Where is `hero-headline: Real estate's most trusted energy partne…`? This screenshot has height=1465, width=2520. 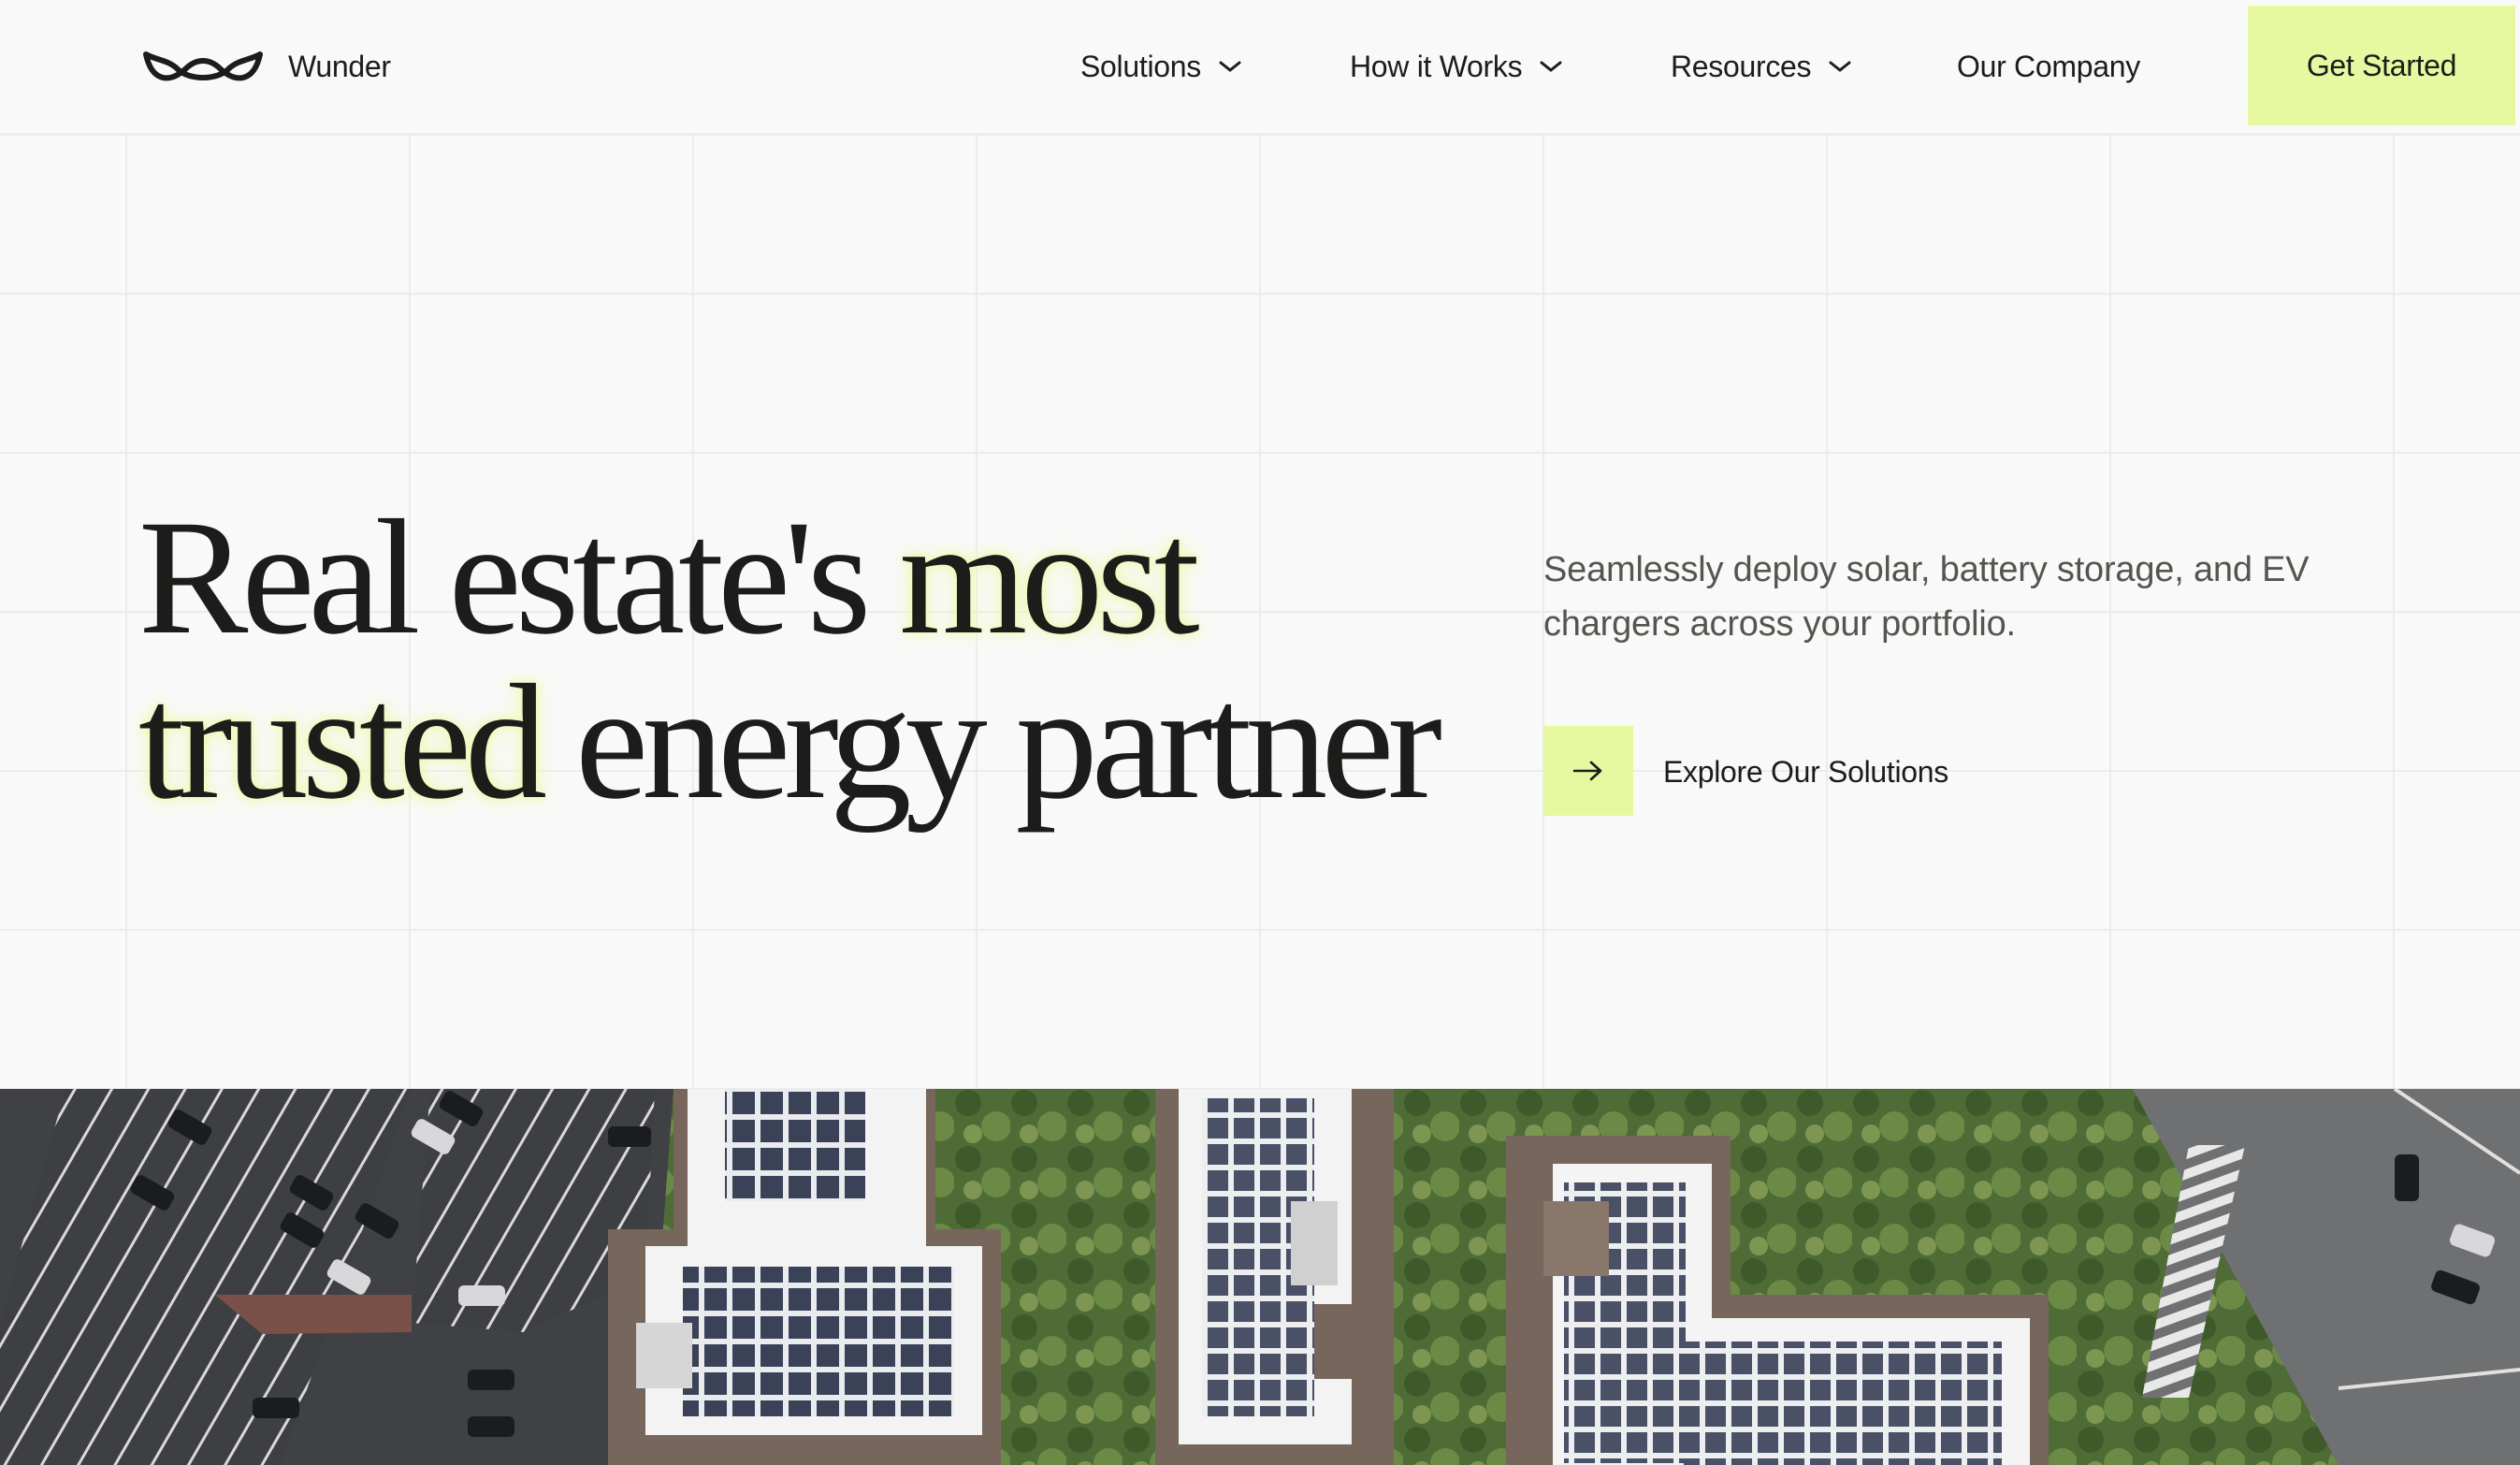
hero-headline: Real estate's most trusted energy partne… is located at coordinates (840, 661).